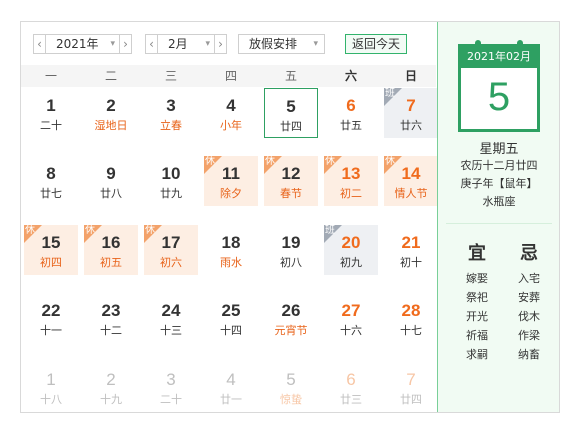 Image resolution: width=581 pixels, height=431 pixels. What do you see at coordinates (291, 310) in the screenshot?
I see `day-number: 26` at bounding box center [291, 310].